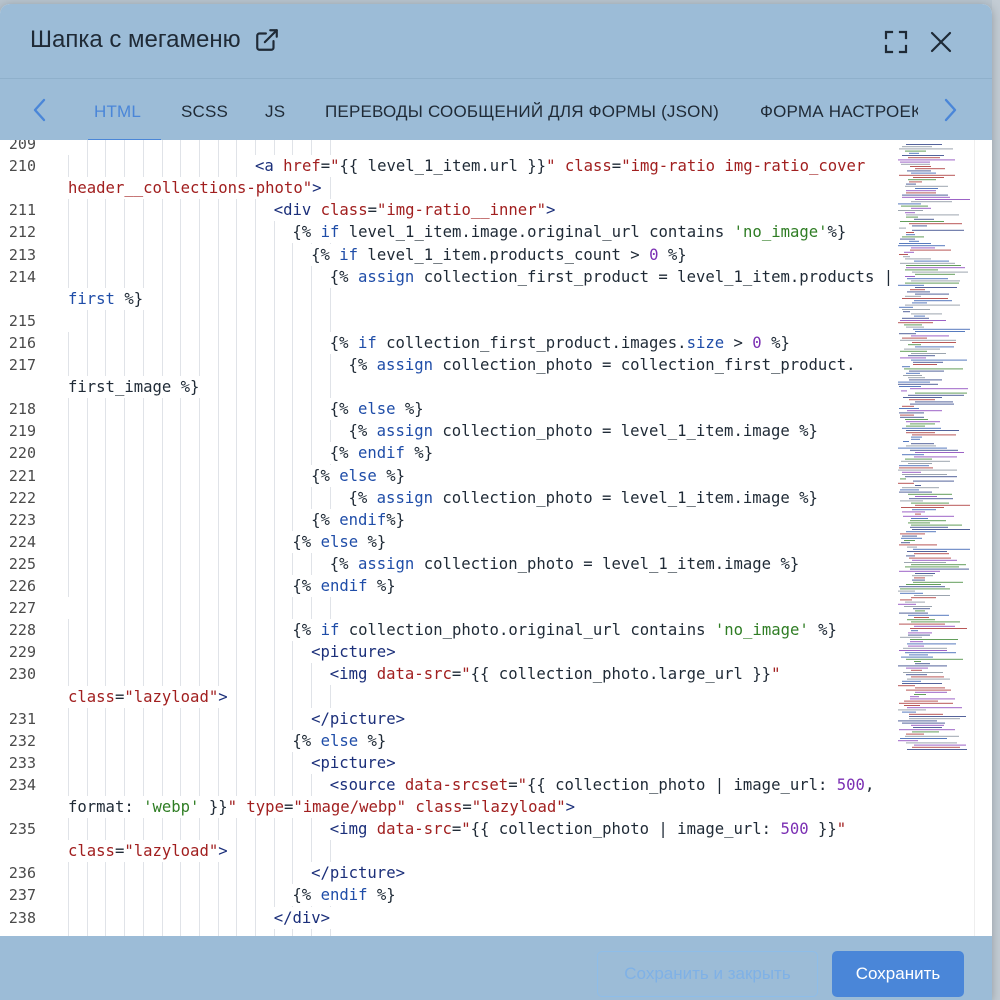 This screenshot has height=1000, width=1000. What do you see at coordinates (707, 974) in the screenshot?
I see `save-and-close-button: Сохранить и закрыть` at bounding box center [707, 974].